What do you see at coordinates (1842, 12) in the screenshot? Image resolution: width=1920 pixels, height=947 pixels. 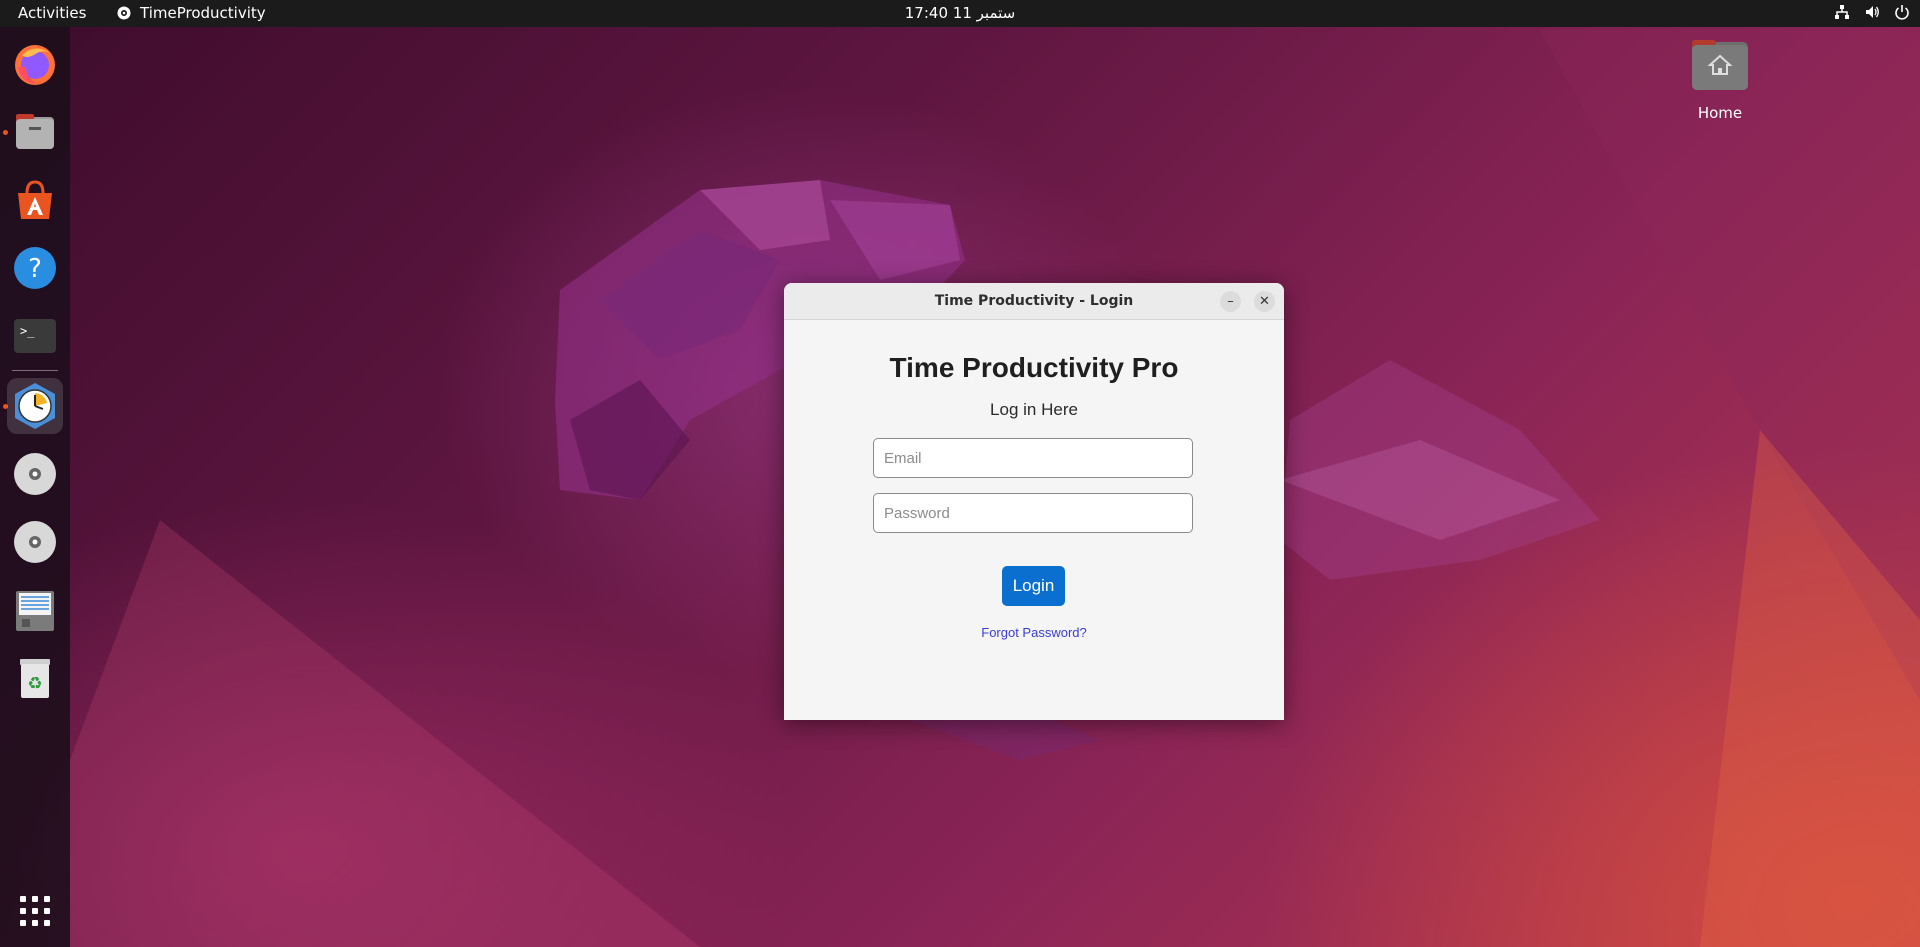 I see `network-icon` at bounding box center [1842, 12].